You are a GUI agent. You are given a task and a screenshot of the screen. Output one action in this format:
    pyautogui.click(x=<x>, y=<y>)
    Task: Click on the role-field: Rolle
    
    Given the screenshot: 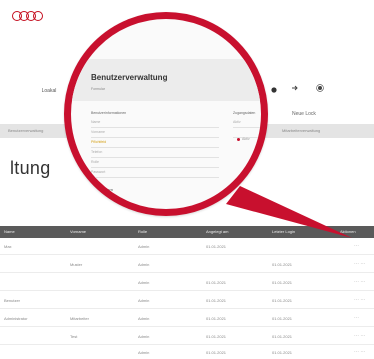 What is the action you would take?
    pyautogui.click(x=155, y=163)
    